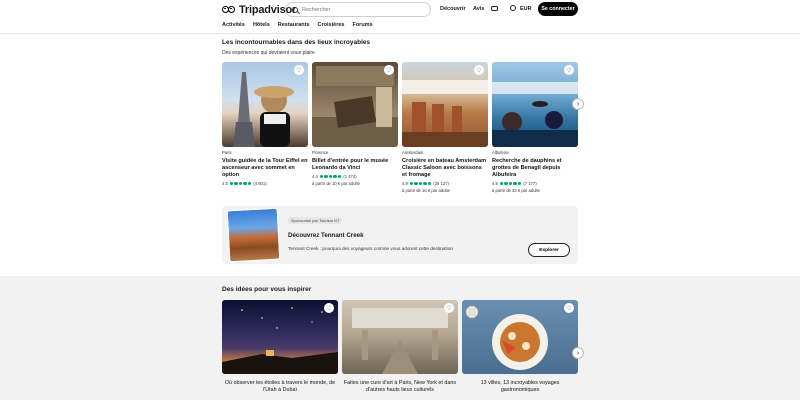 This screenshot has width=800, height=400. I want to click on sponsor-title: Découvrez Tennant Creek, so click(326, 235).